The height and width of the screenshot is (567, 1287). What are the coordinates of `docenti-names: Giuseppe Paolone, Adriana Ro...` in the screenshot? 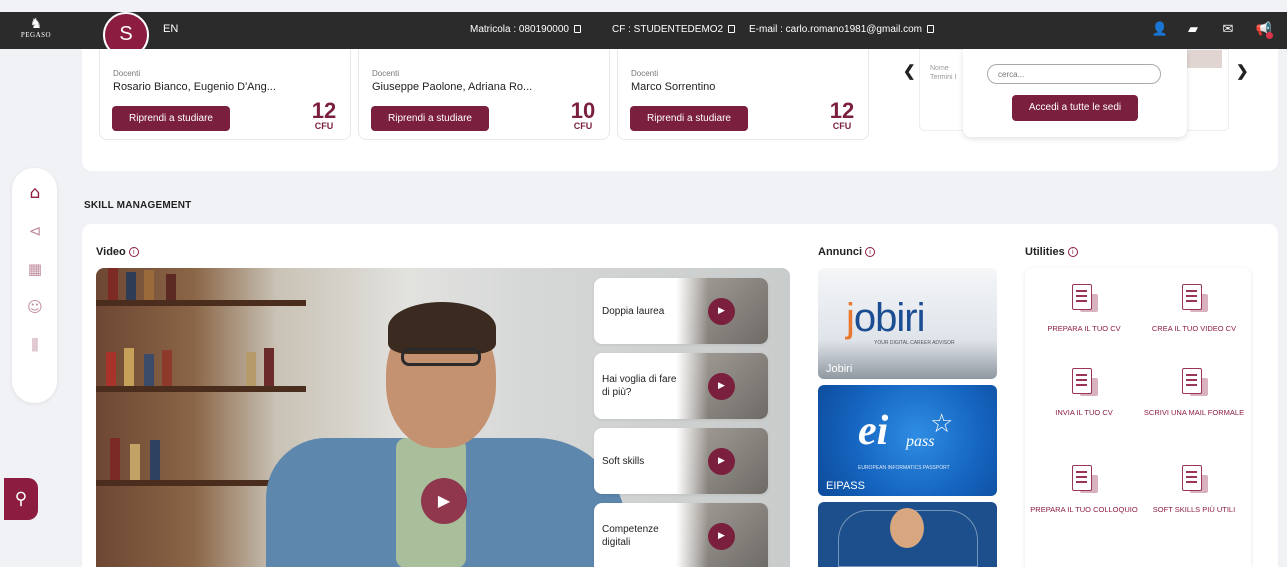 It's located at (452, 87).